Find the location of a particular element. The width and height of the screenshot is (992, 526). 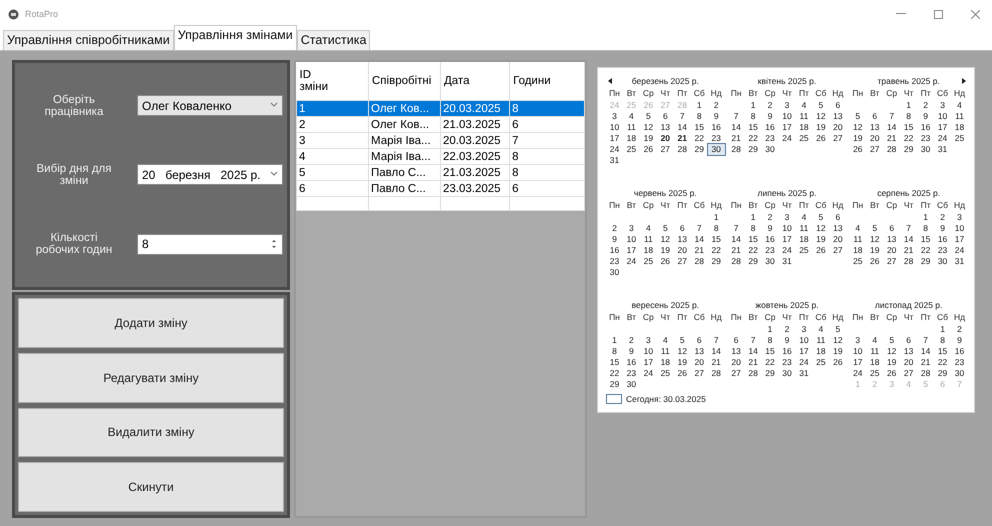

month-title: жовтень 2025 р. is located at coordinates (787, 305).